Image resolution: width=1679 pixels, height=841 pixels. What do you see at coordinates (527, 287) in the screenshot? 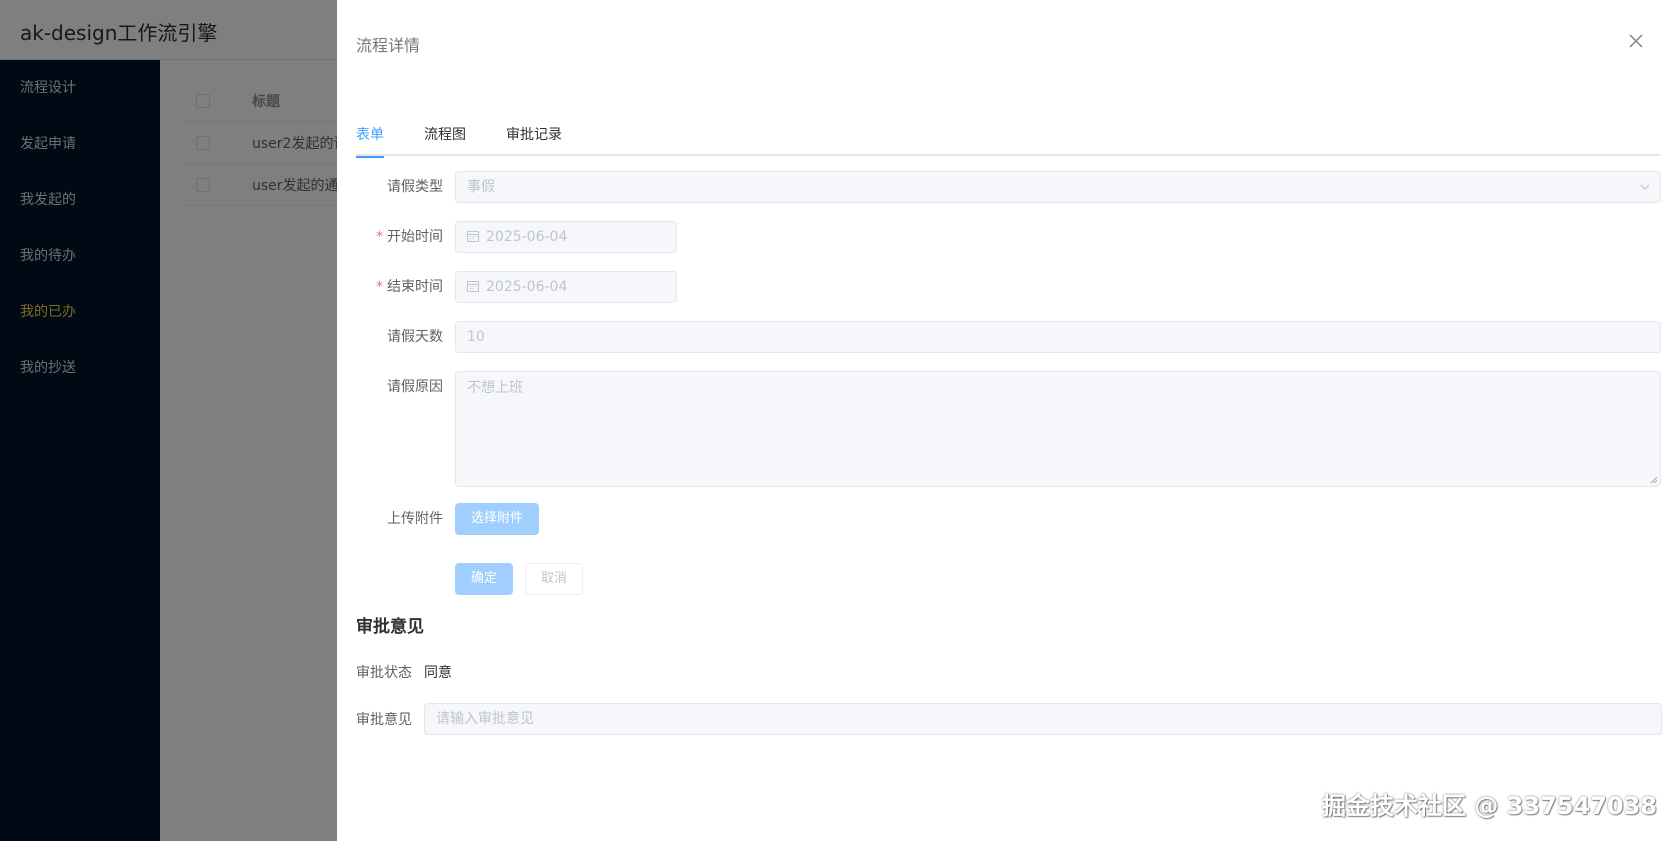
I see `end-time-value: 2025-06-04` at bounding box center [527, 287].